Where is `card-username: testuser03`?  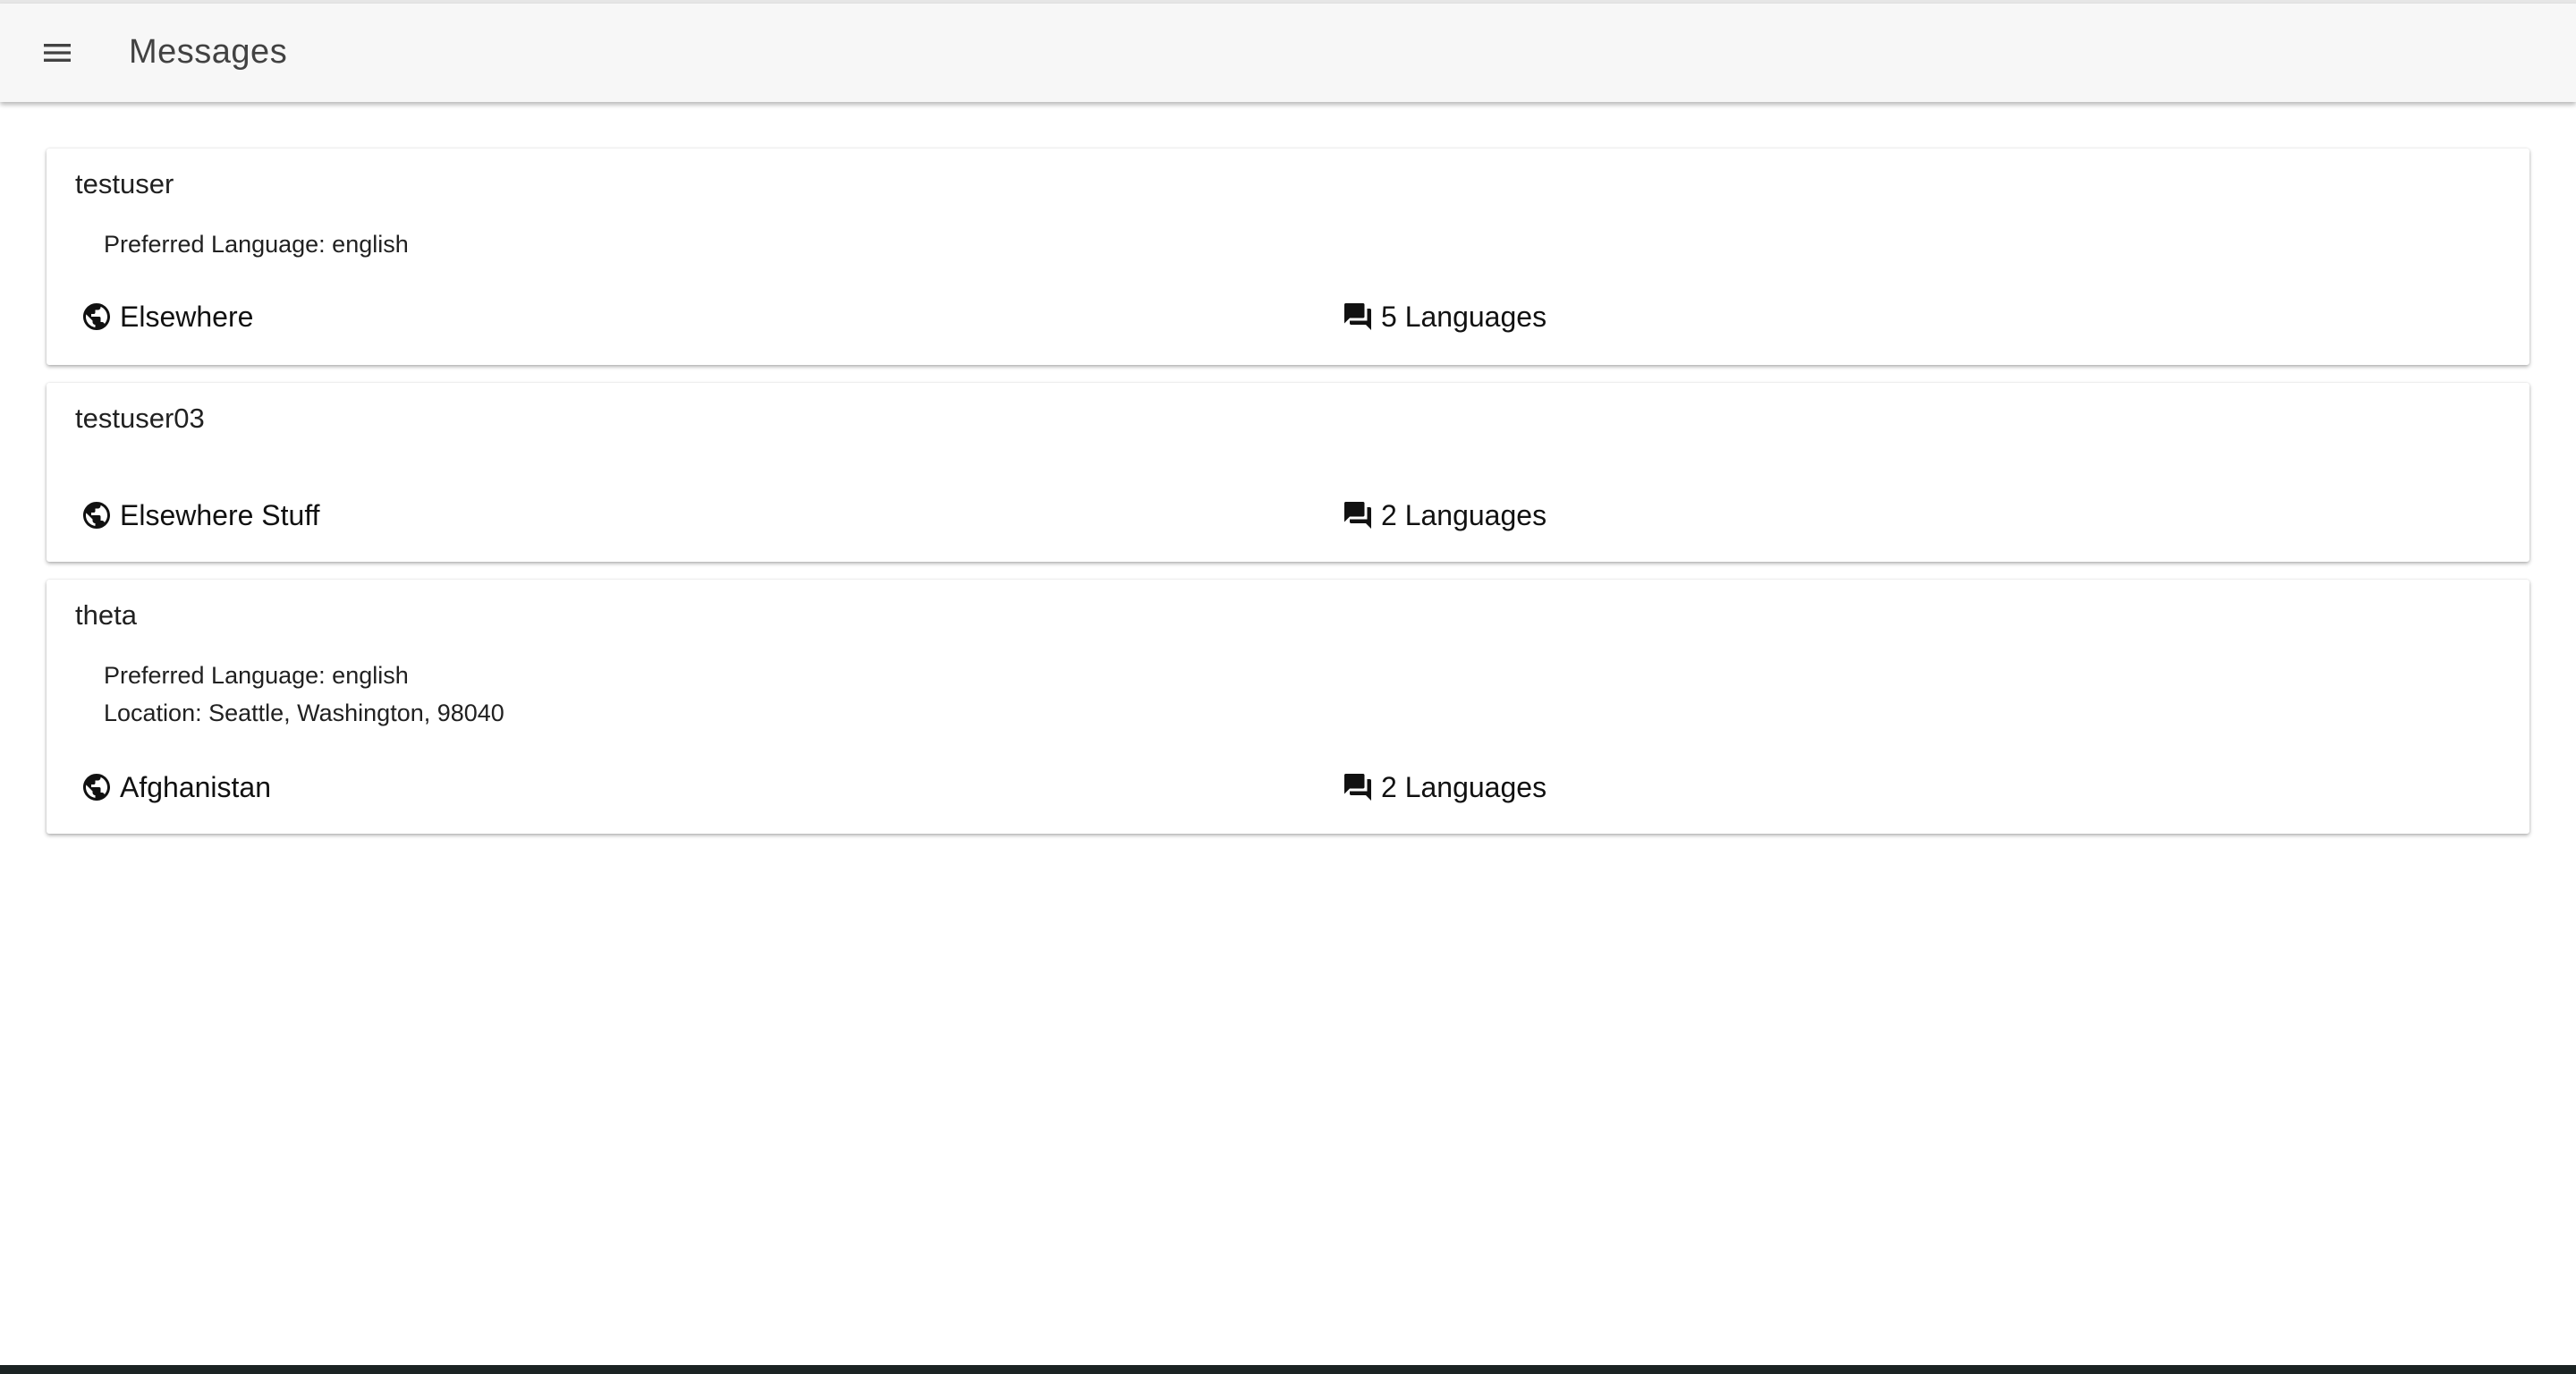 card-username: testuser03 is located at coordinates (140, 418).